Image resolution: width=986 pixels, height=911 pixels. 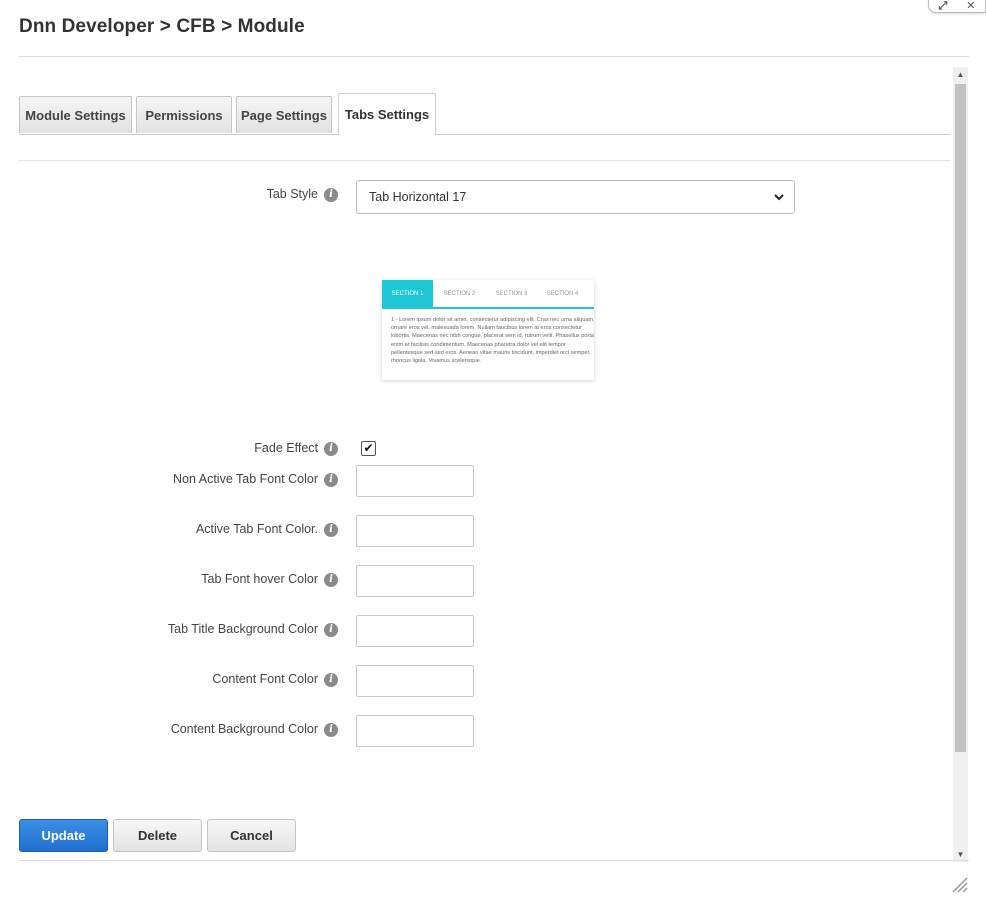 I want to click on vertical-scrollbar: ▲ ▼, so click(x=960, y=464).